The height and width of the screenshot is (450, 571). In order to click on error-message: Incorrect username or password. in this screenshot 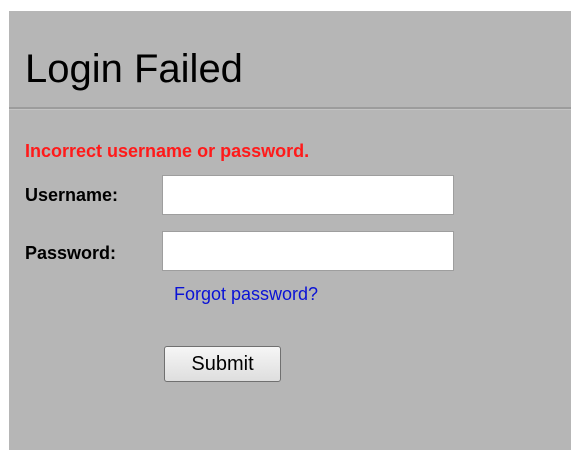, I will do `click(167, 151)`.